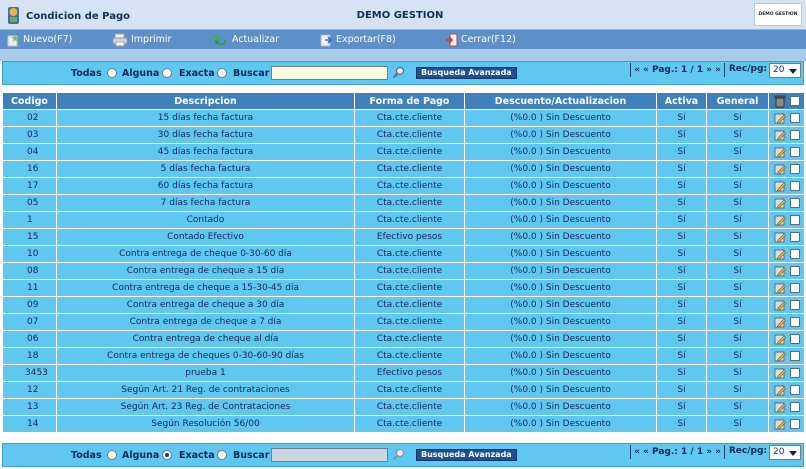 This screenshot has width=806, height=469. What do you see at coordinates (39, 39) in the screenshot?
I see `new-button: Nuevo(F7)` at bounding box center [39, 39].